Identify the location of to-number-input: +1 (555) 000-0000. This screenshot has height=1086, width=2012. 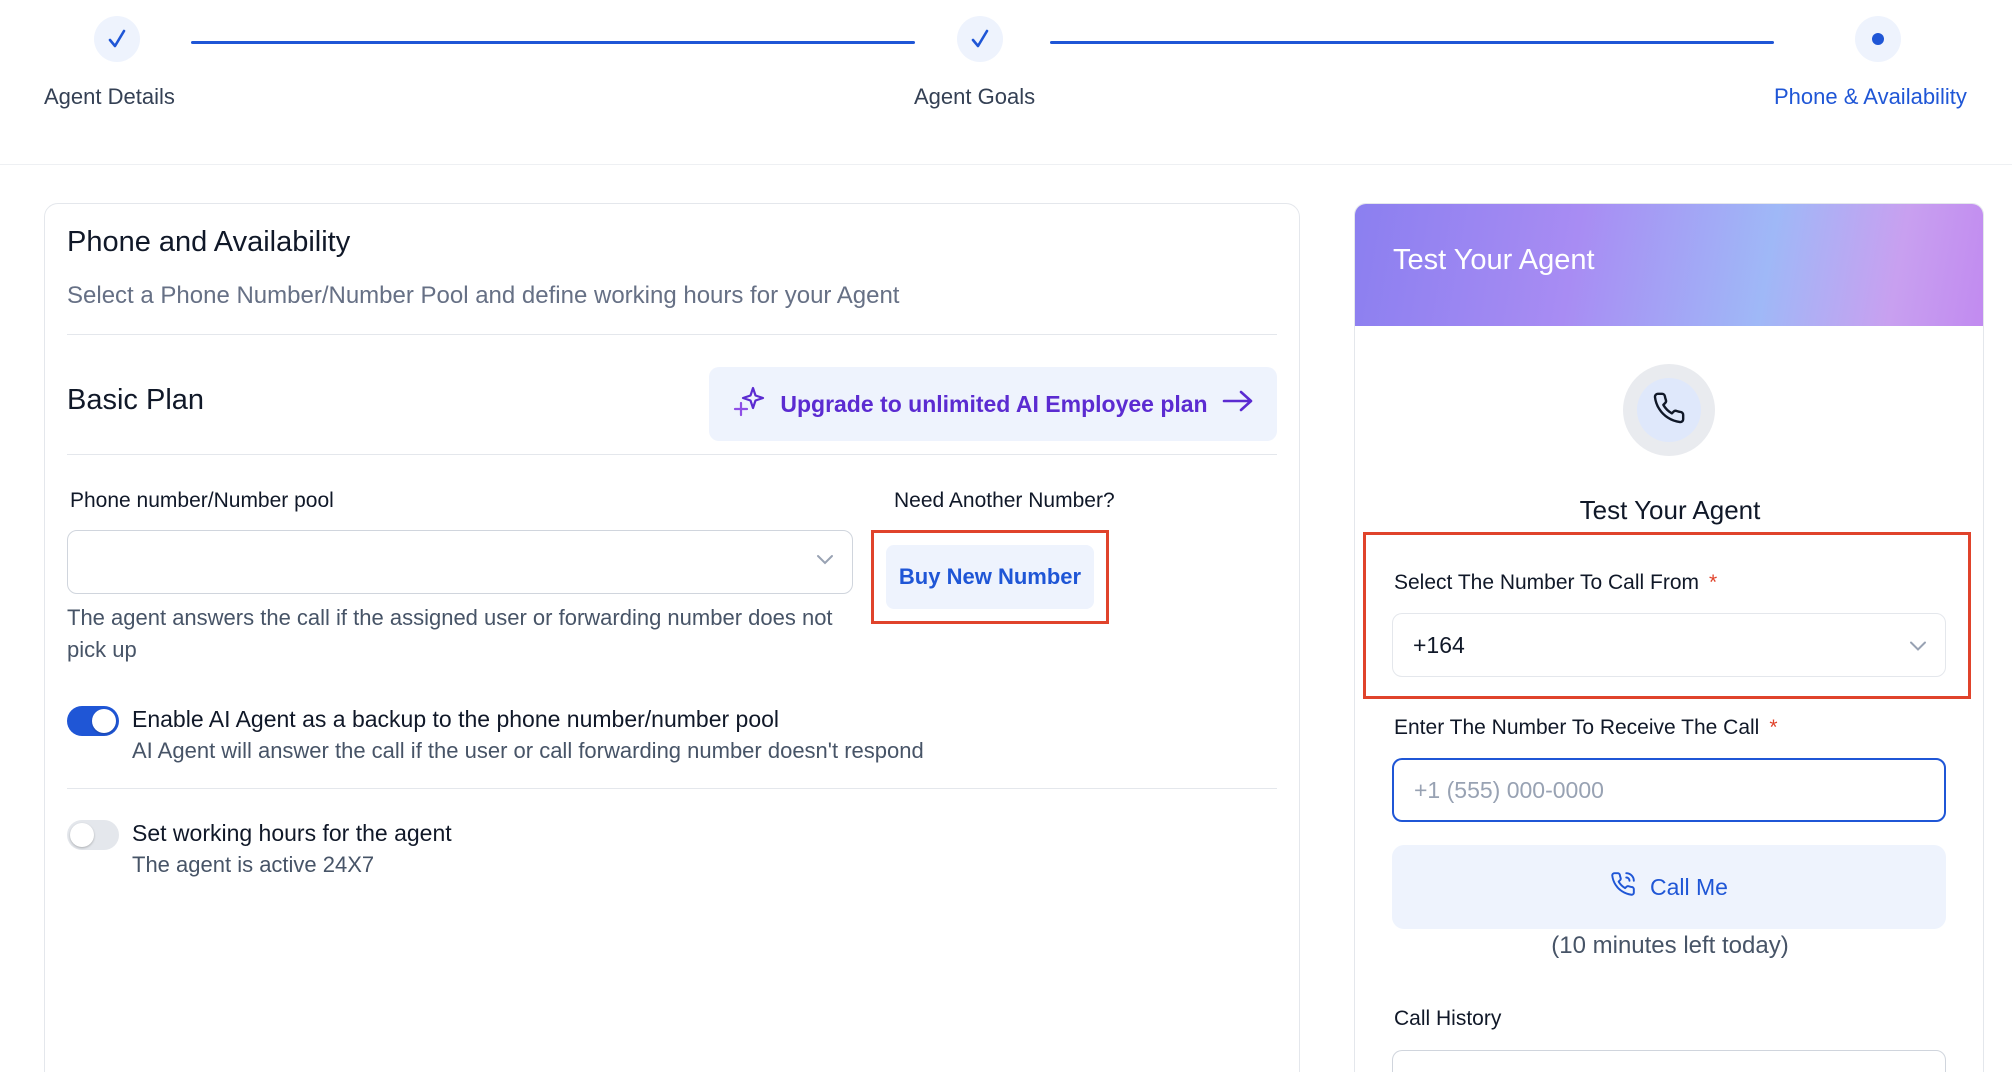
(1669, 790).